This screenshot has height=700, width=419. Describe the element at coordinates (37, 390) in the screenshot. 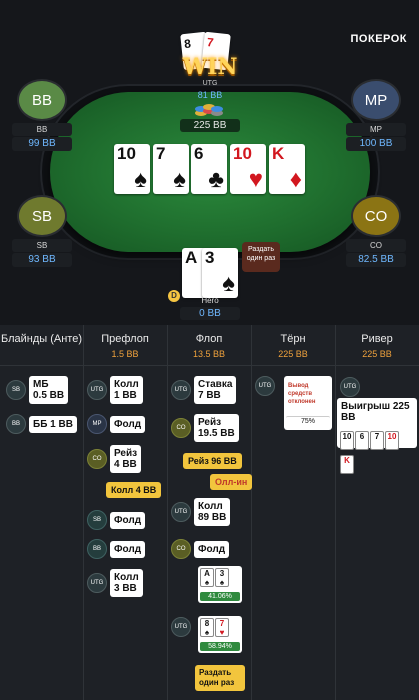

I see `action-sb-blind: SB МБ 0.5 BB` at that location.